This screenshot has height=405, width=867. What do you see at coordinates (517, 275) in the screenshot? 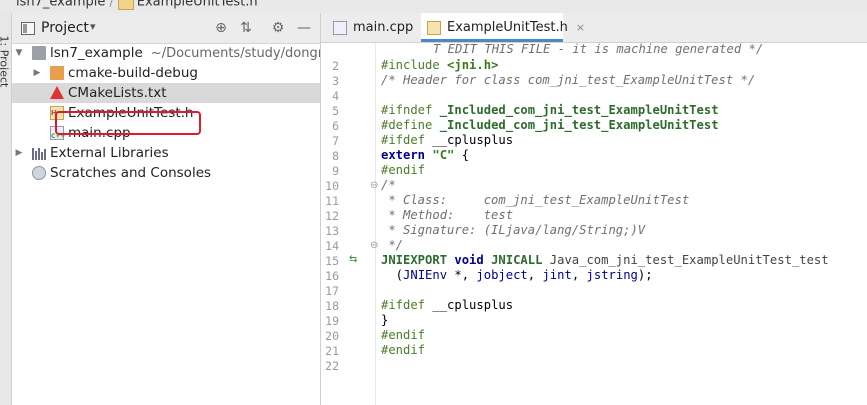
I see `code-line-16: (JNIEnv *, jobject, jint, jstring);` at bounding box center [517, 275].